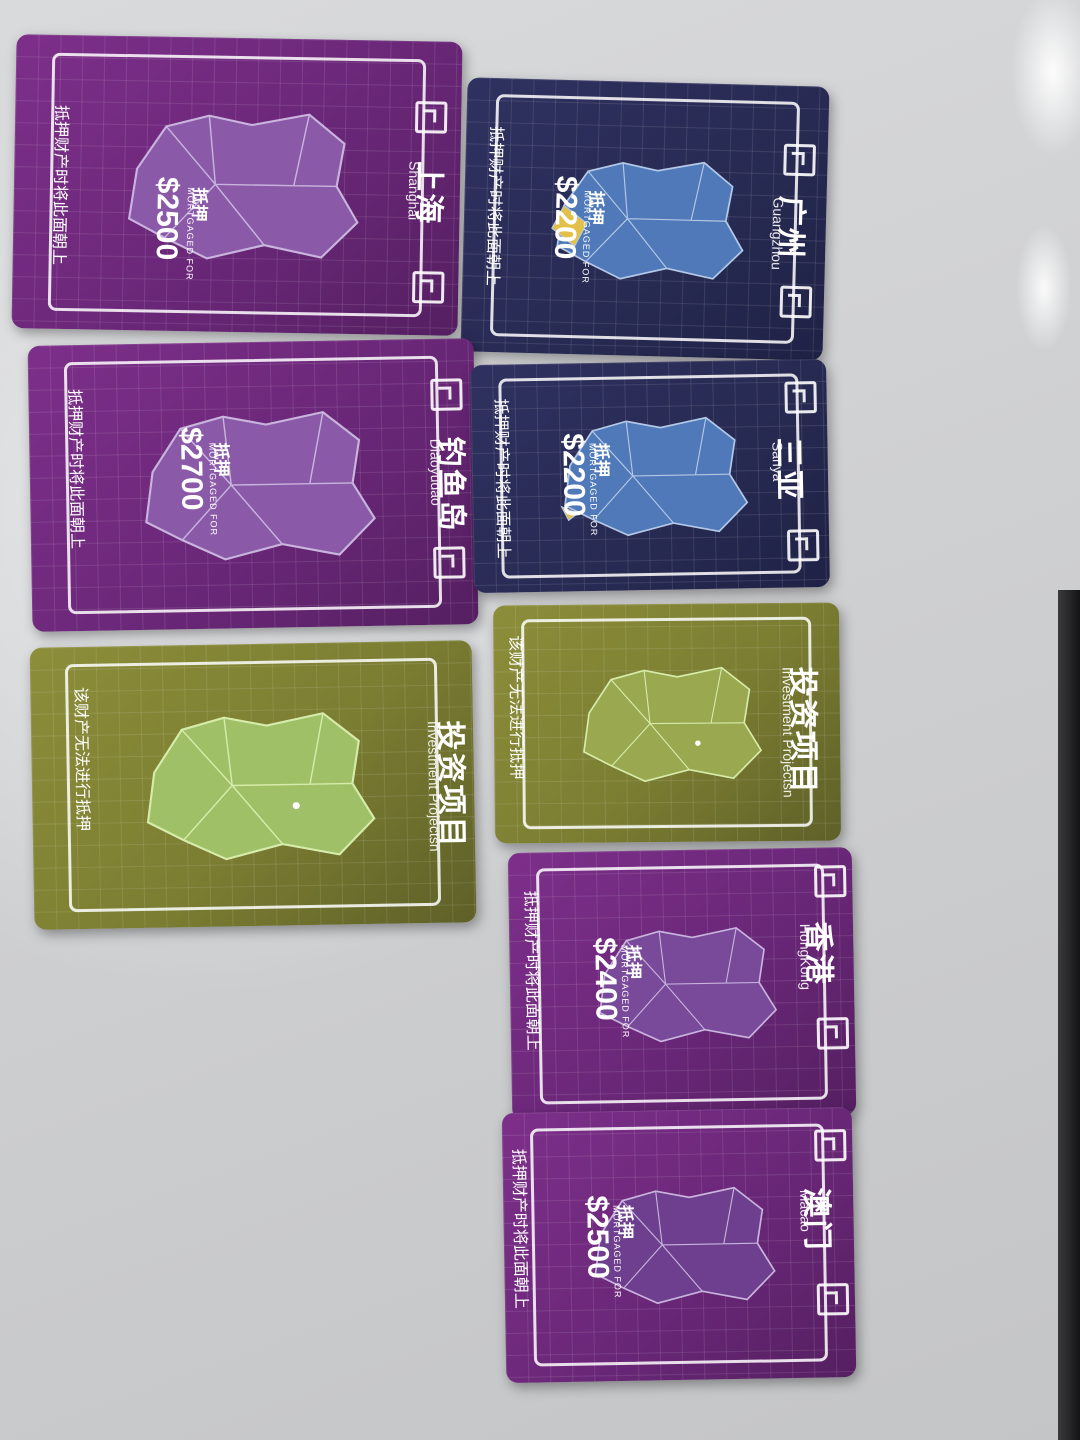  I want to click on city-name-en: Guangzhou, so click(777, 234).